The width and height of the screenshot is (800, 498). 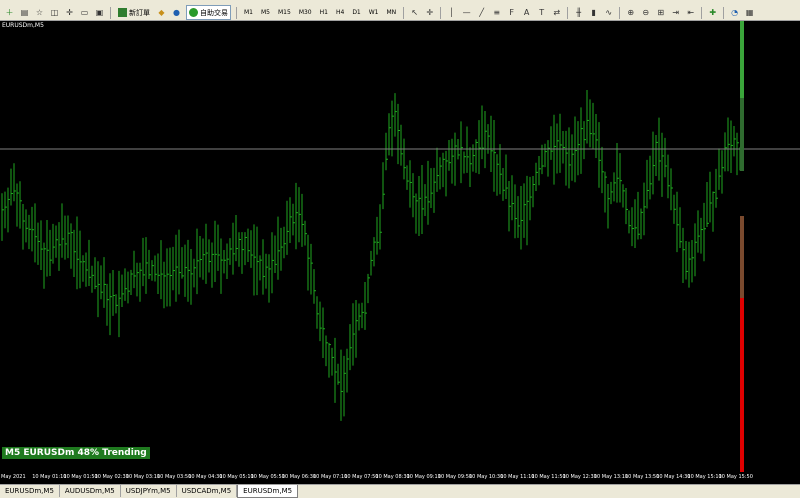 What do you see at coordinates (611, 477) in the screenshot?
I see `time-axis-label: 10 May 13:10` at bounding box center [611, 477].